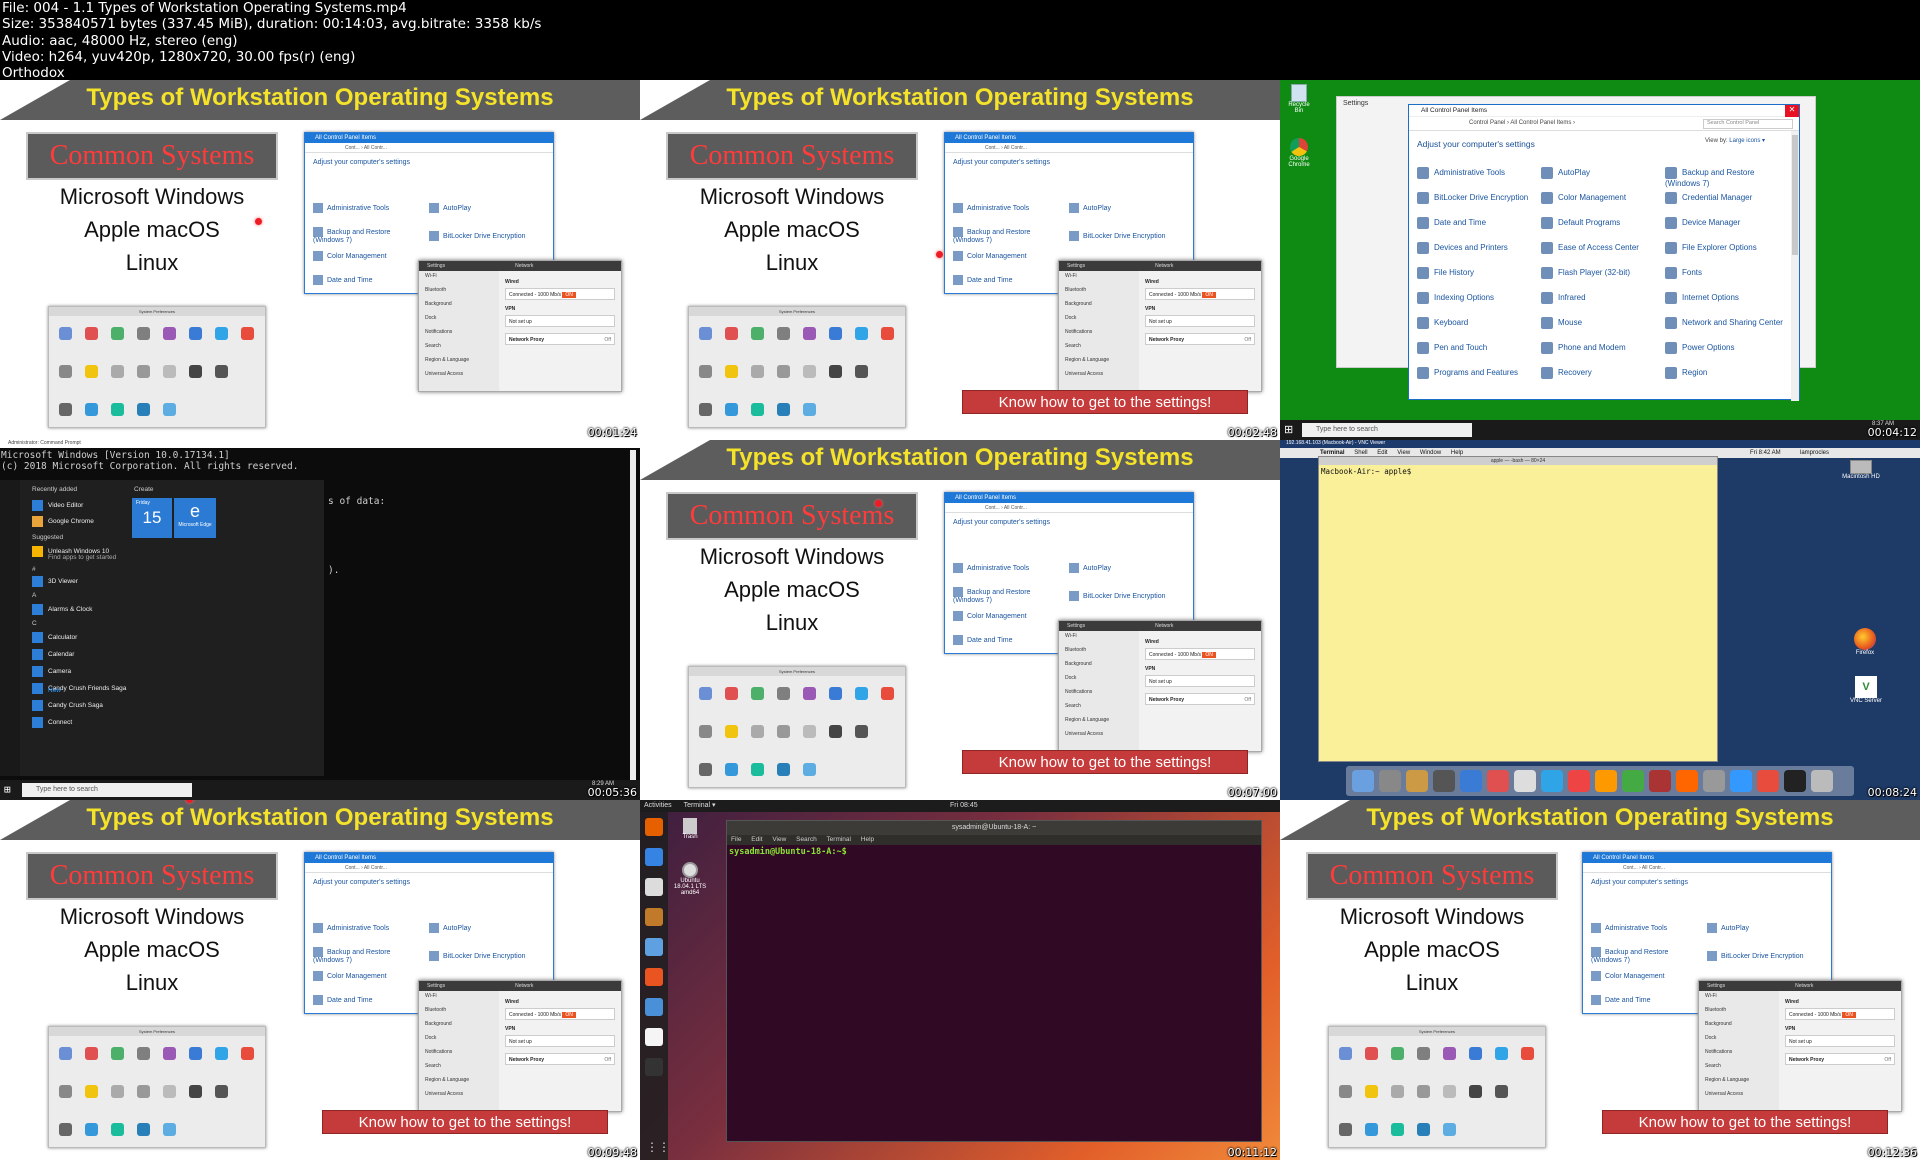 Image resolution: width=1920 pixels, height=1160 pixels. What do you see at coordinates (67, 705) in the screenshot?
I see `start-app-item: Candy Crush Saga` at bounding box center [67, 705].